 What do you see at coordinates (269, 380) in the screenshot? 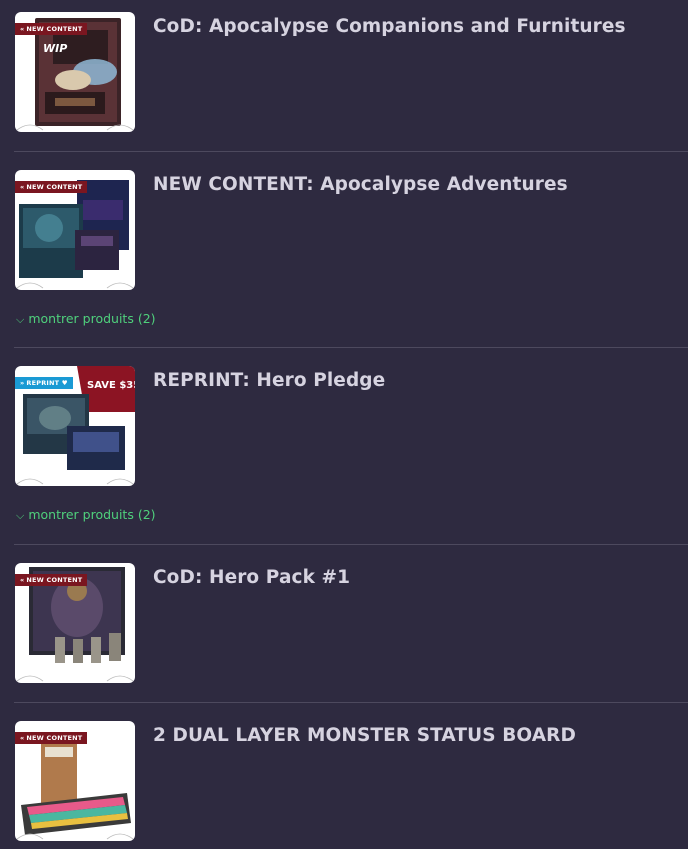
I see `item-title: REPRINT: Hero Pledge` at bounding box center [269, 380].